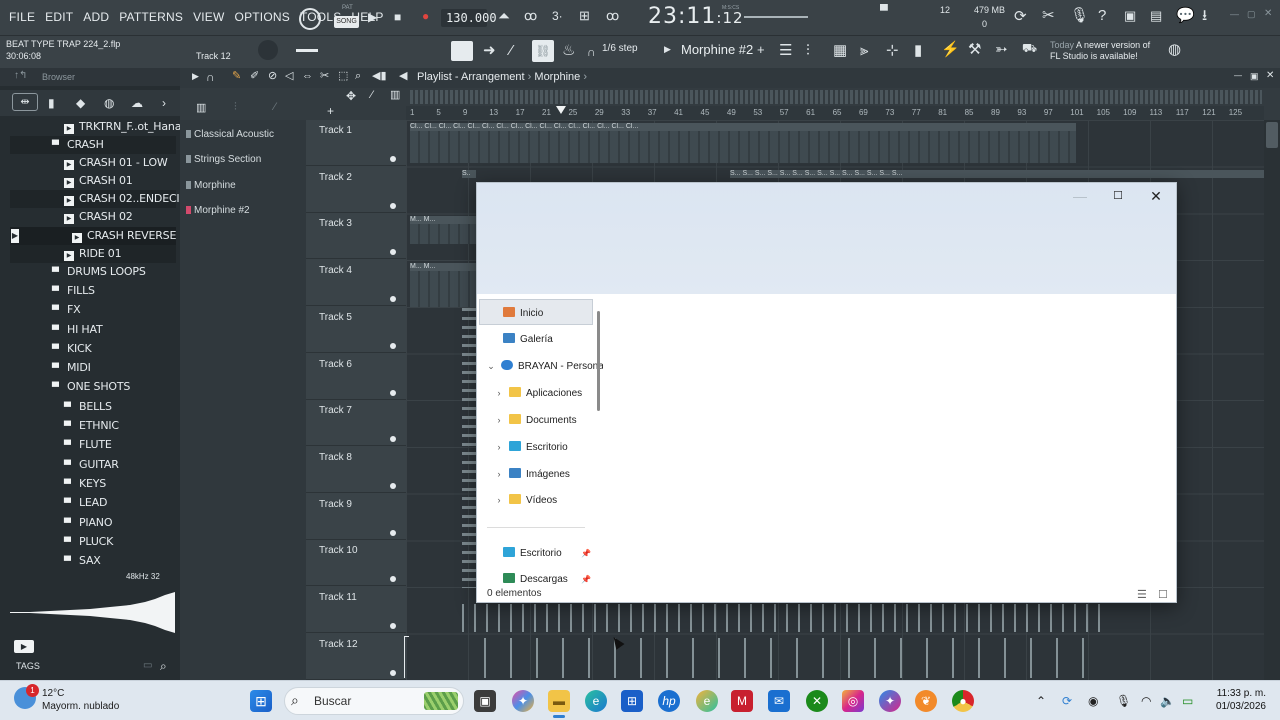  I want to click on chevron-down-icon: ⌄, so click(491, 366).